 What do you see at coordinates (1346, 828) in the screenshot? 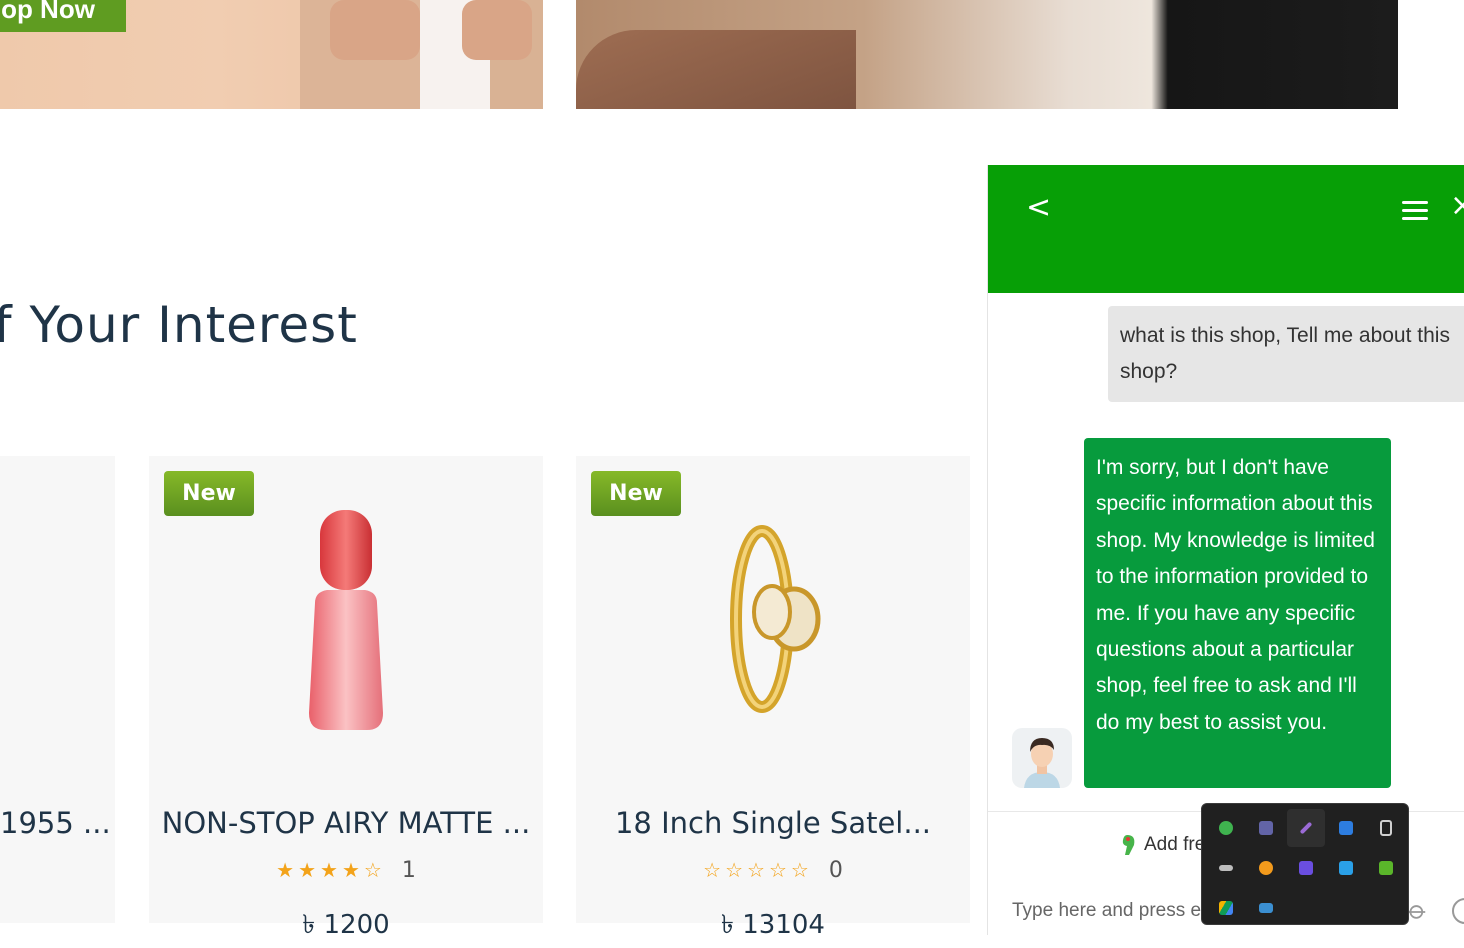
I see `defender-warning-icon` at bounding box center [1346, 828].